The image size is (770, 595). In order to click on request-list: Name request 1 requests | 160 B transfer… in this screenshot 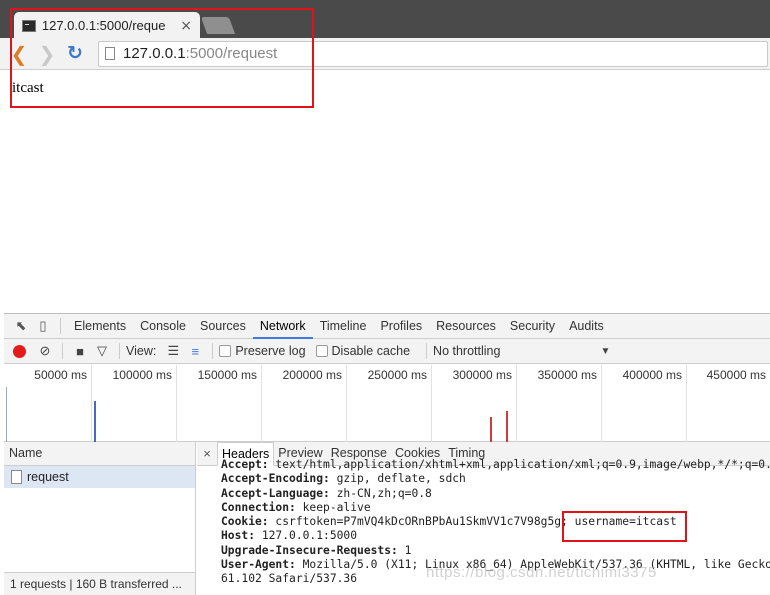, I will do `click(100, 518)`.